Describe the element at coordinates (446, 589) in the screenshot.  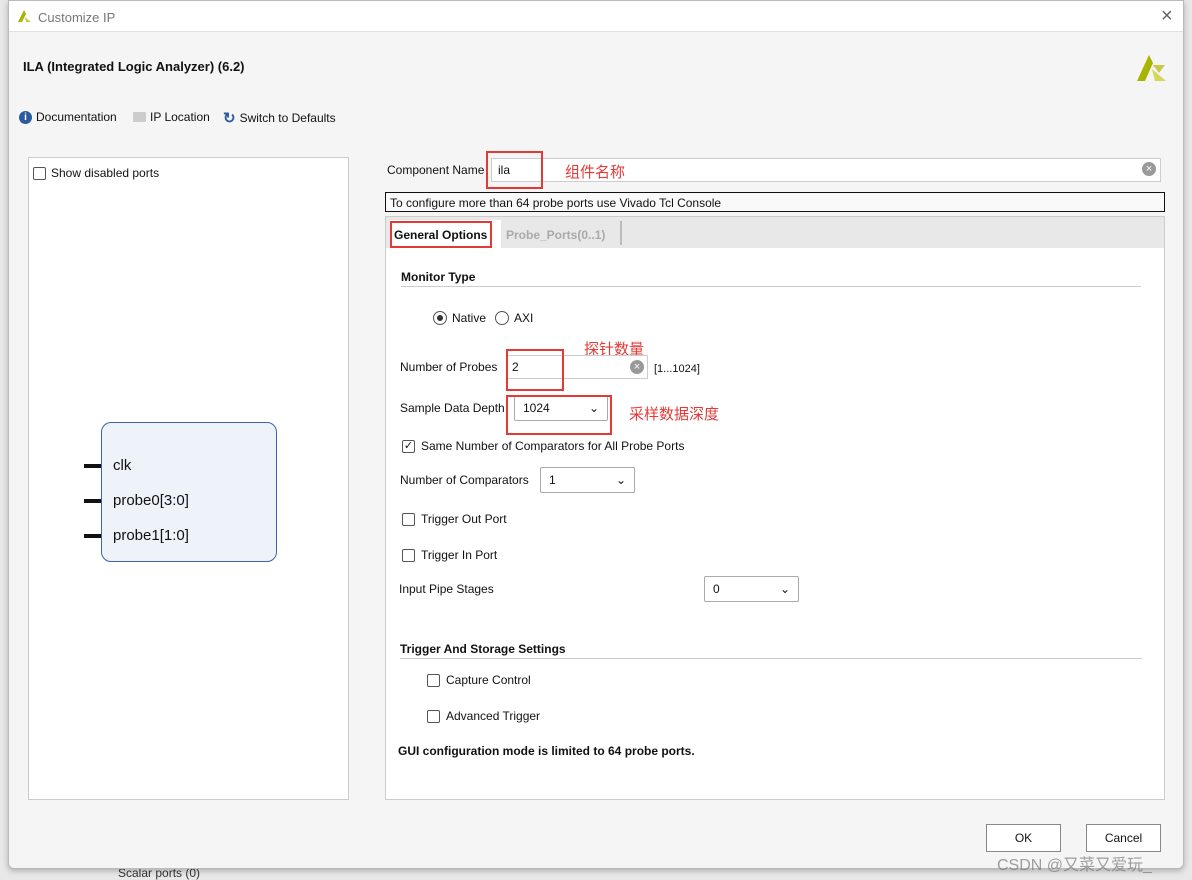
I see `pipe-stages-label: Input Pipe Stages` at that location.